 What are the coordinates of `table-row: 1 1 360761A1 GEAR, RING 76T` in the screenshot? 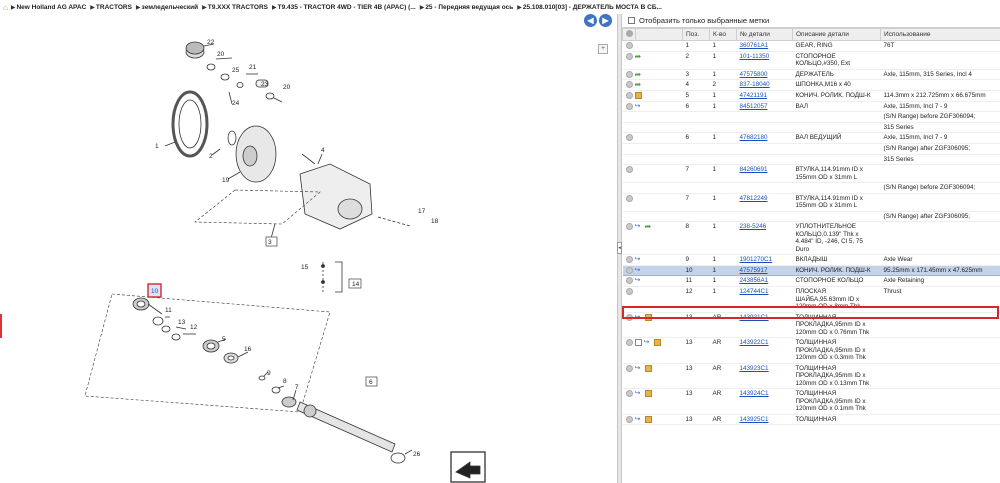 It's located at (811, 46).